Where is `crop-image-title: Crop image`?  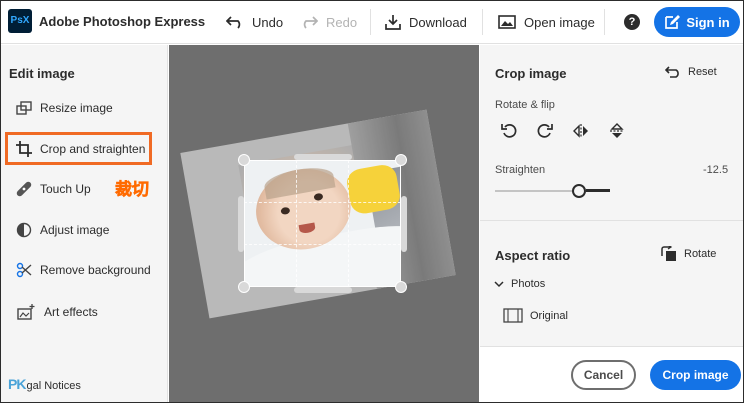
crop-image-title: Crop image is located at coordinates (531, 73).